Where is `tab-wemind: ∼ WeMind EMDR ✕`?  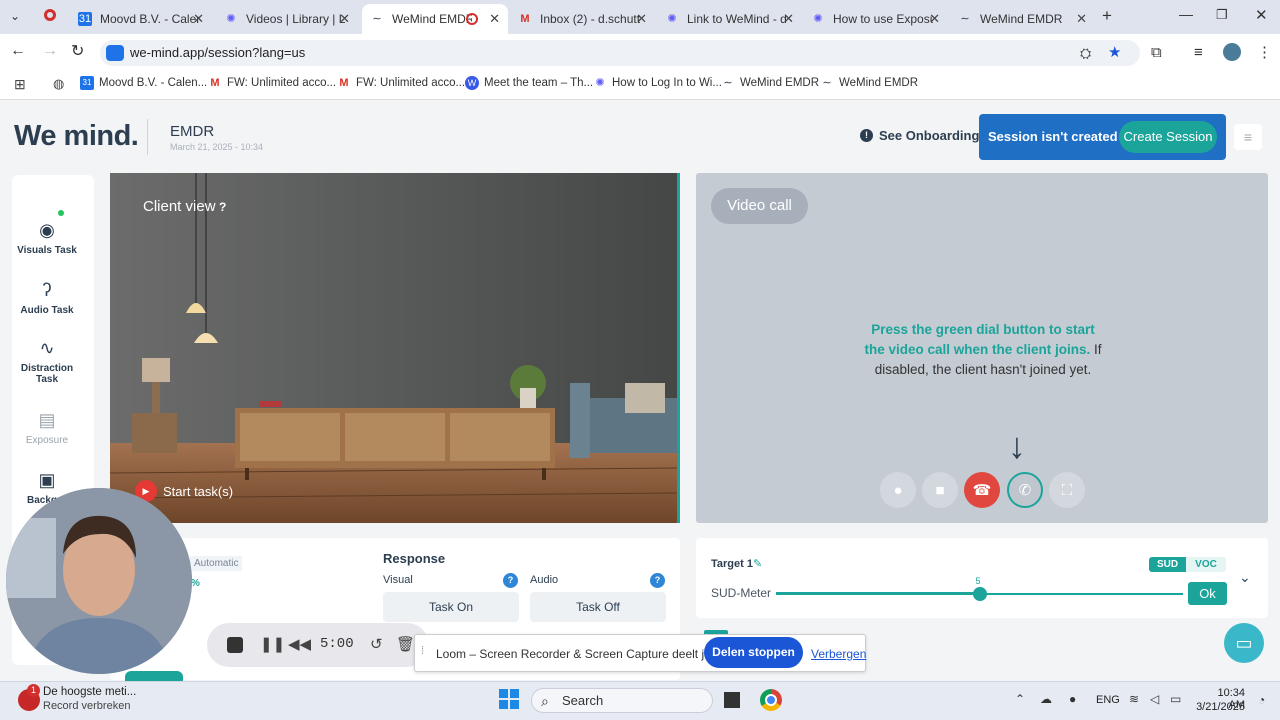
tab-wemind: ∼ WeMind EMDR ✕ is located at coordinates (1022, 19).